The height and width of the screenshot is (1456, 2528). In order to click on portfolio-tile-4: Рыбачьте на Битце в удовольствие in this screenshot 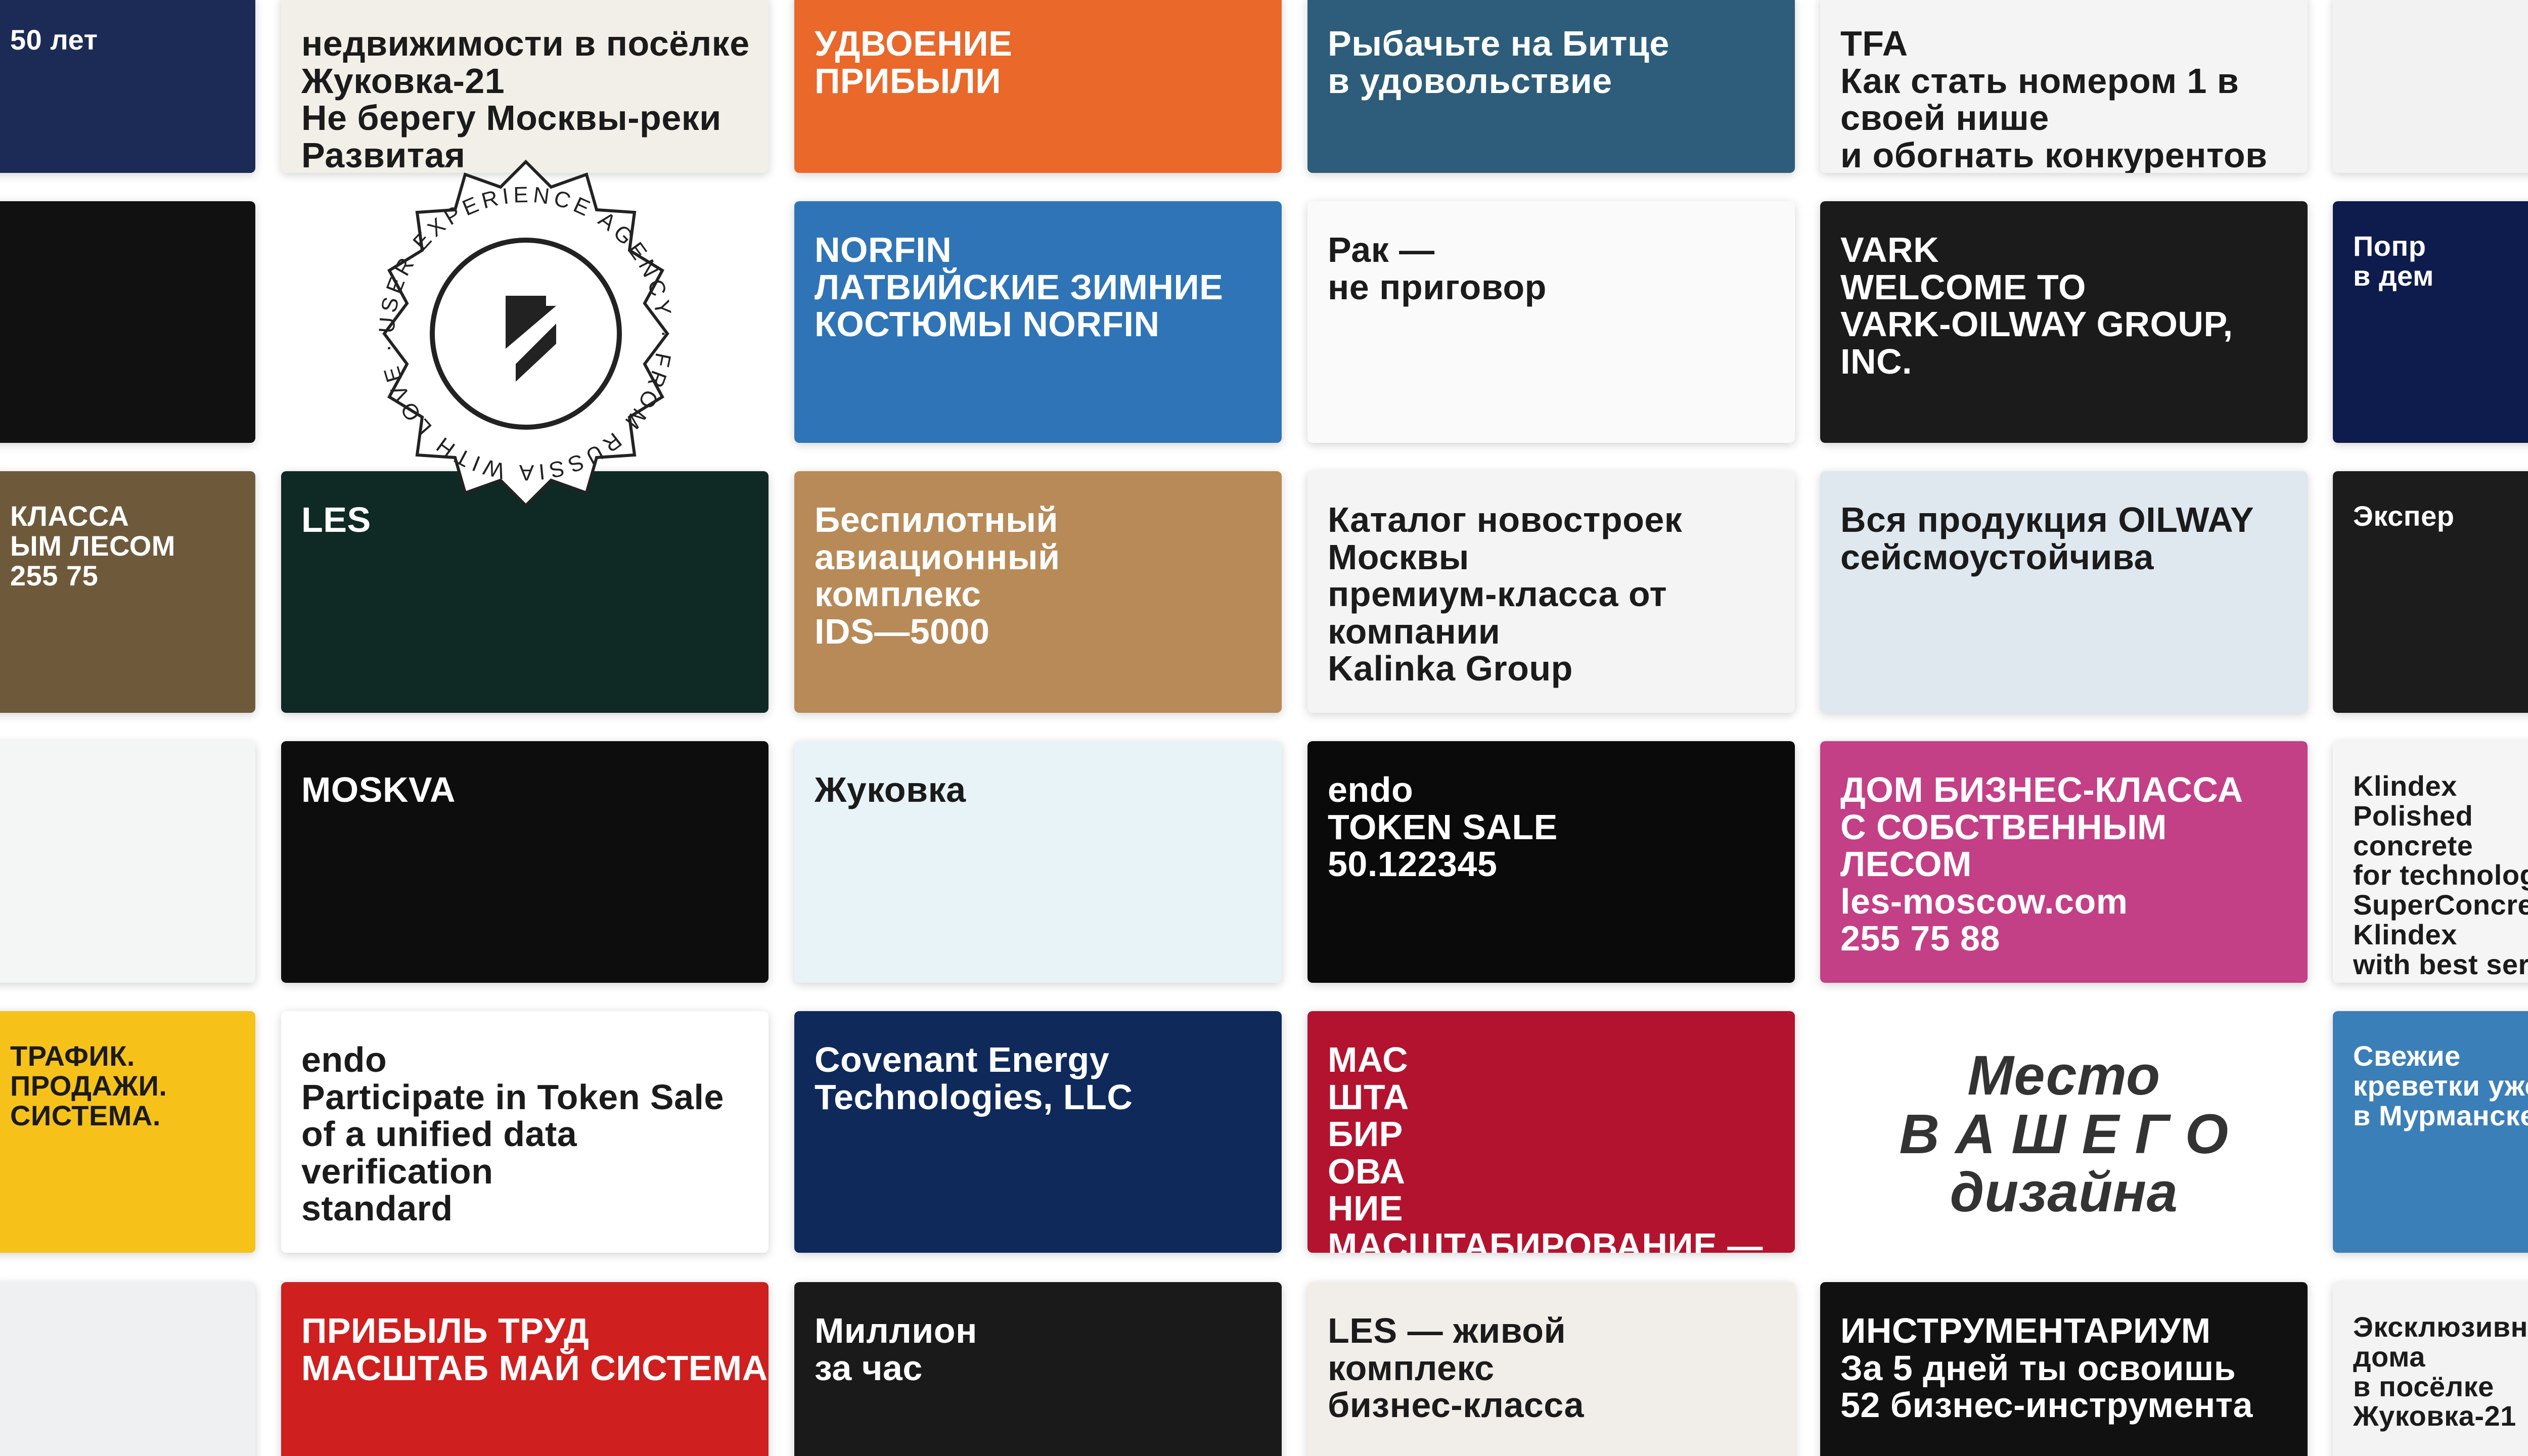, I will do `click(1551, 86)`.